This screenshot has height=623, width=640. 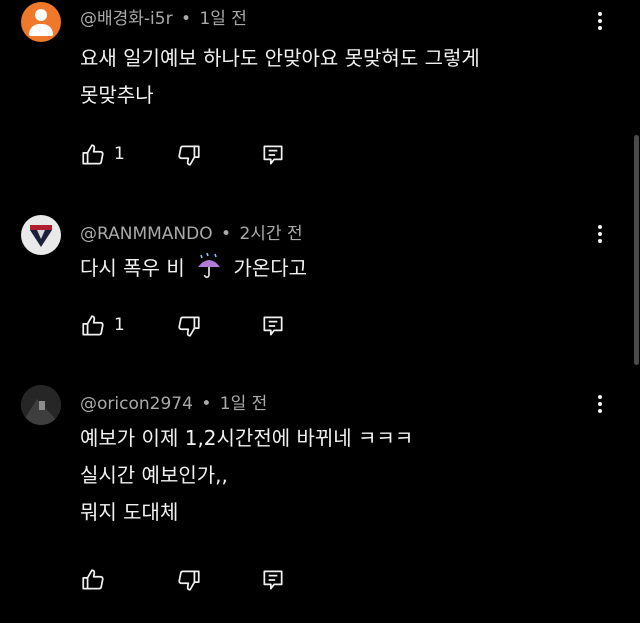 What do you see at coordinates (154, 475) in the screenshot?
I see `comment-line: 실시간 예보인가,,` at bounding box center [154, 475].